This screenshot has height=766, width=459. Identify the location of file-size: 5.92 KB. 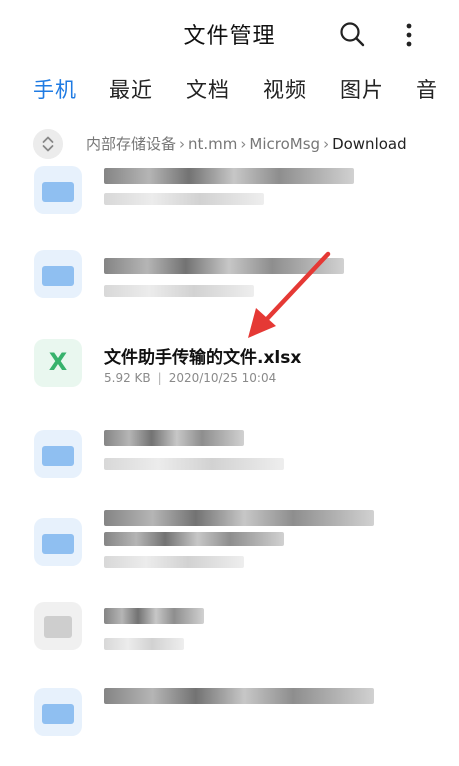
(127, 378).